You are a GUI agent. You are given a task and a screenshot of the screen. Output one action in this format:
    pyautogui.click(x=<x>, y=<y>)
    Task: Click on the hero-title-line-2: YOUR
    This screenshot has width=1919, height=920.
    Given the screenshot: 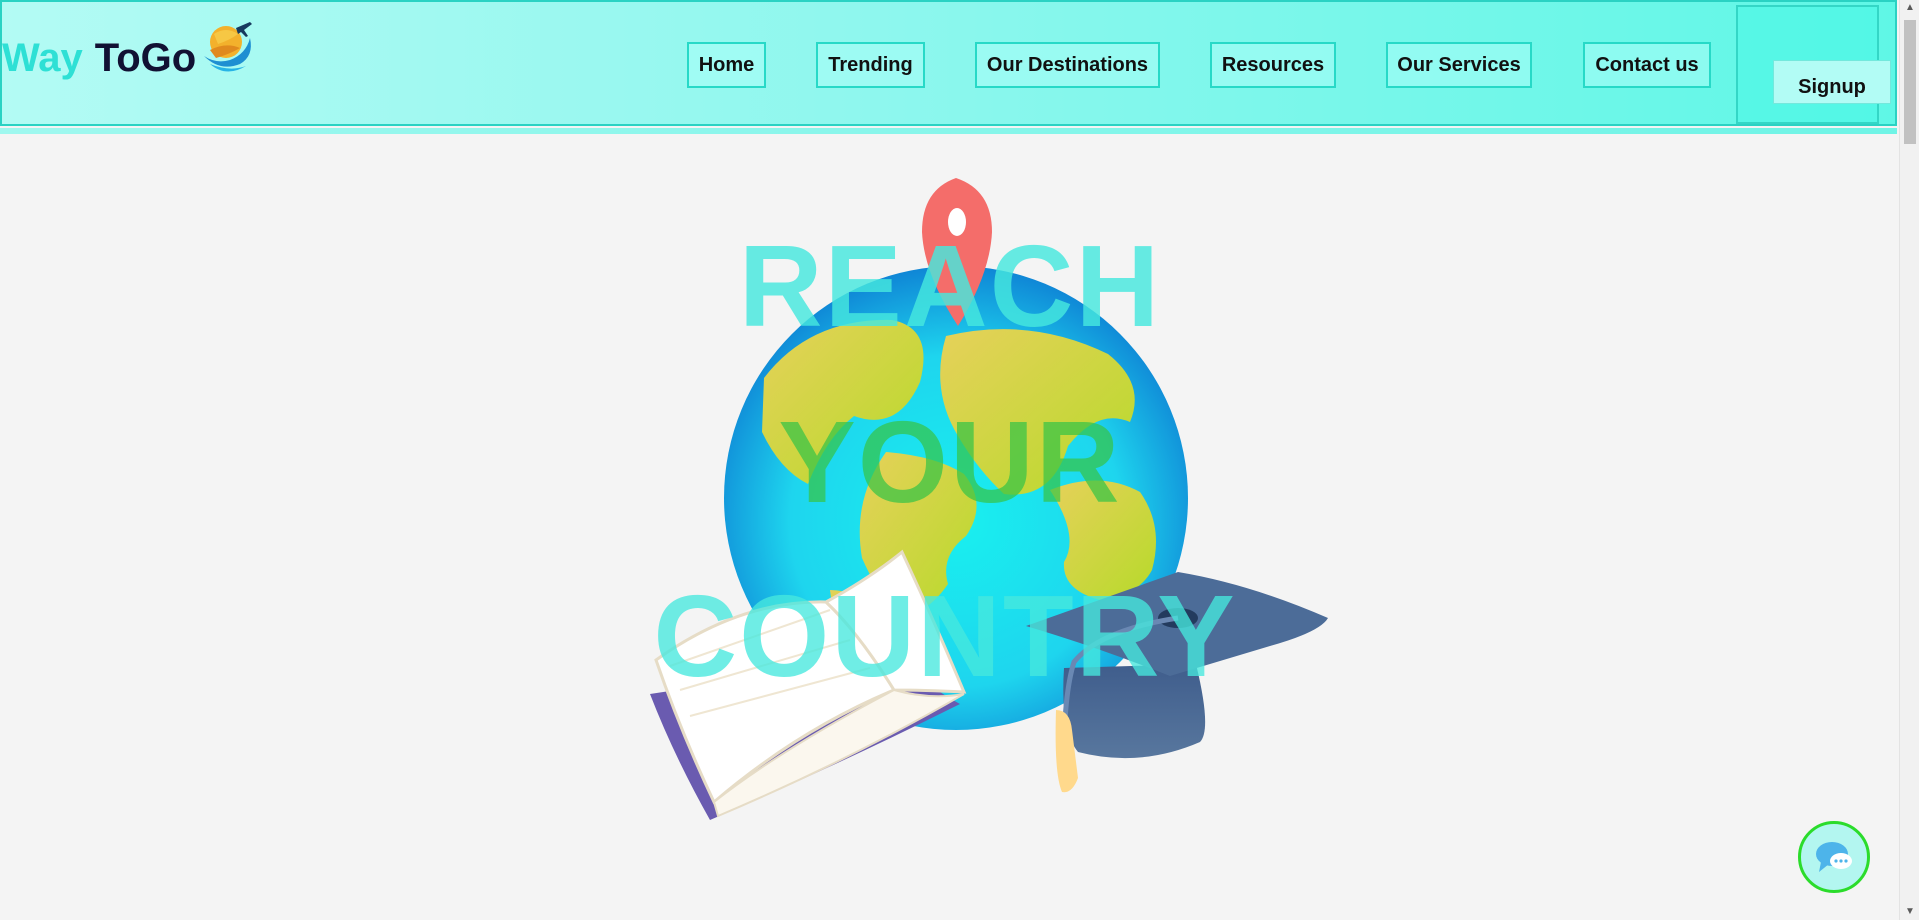 What is the action you would take?
    pyautogui.click(x=950, y=462)
    